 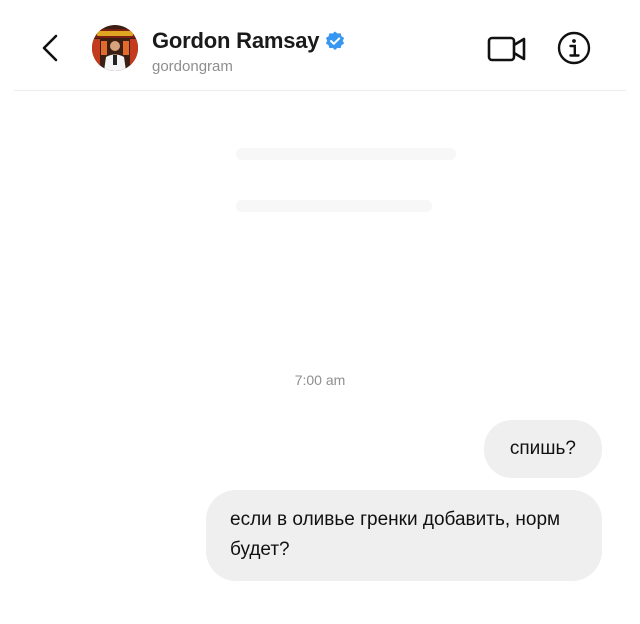 I want to click on verified-badge-icon, so click(x=335, y=40).